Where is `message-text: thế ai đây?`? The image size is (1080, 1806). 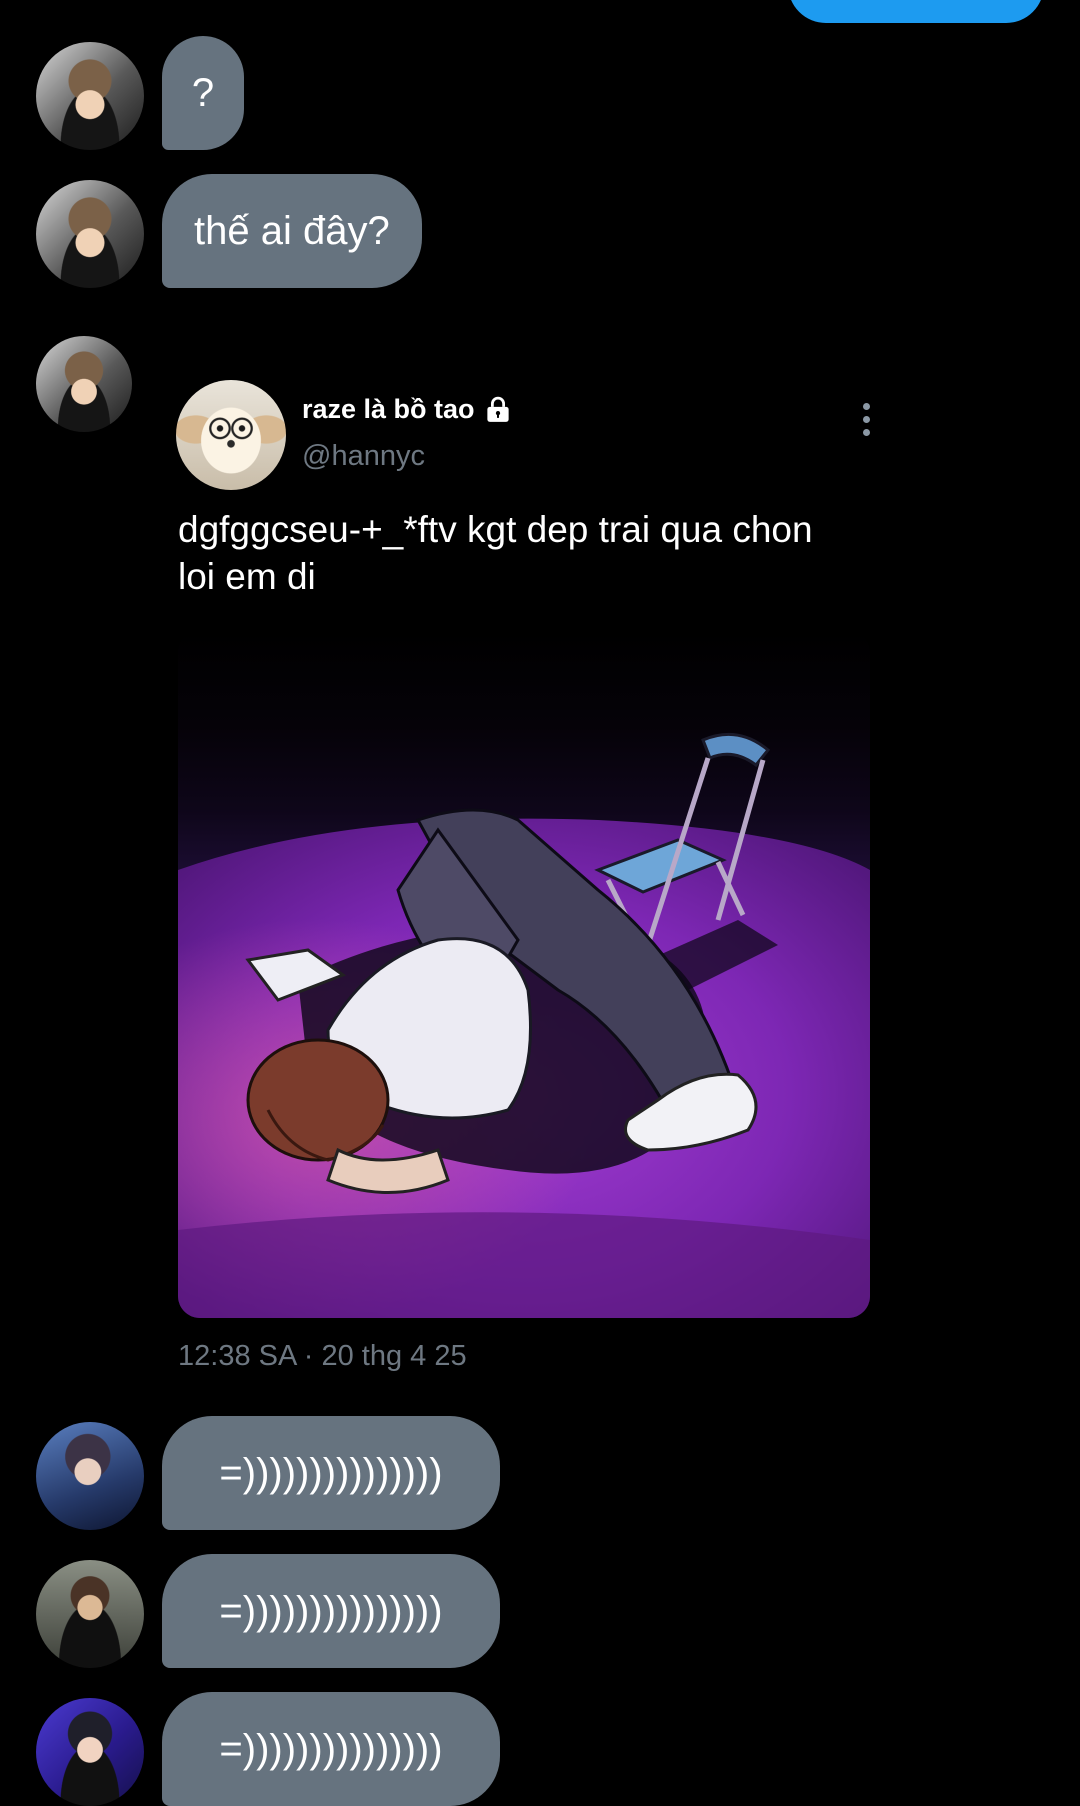 message-text: thế ai đây? is located at coordinates (292, 230).